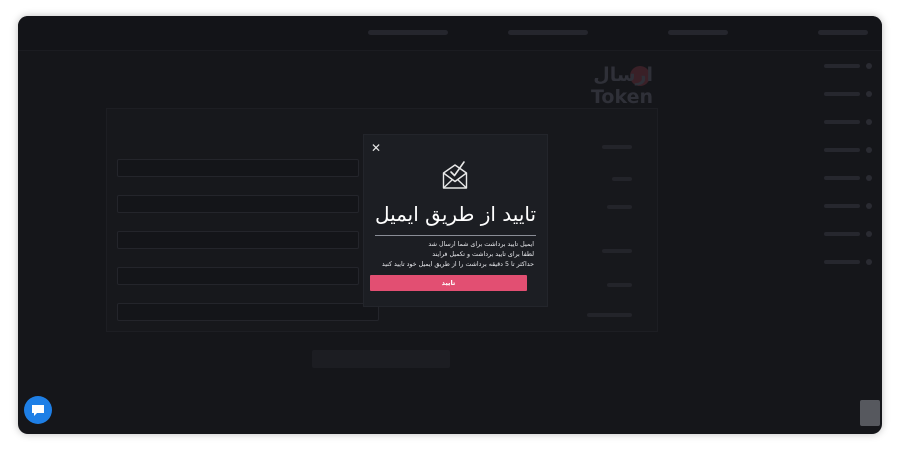 This screenshot has width=900, height=450. I want to click on page-title: ارسال Token, so click(621, 86).